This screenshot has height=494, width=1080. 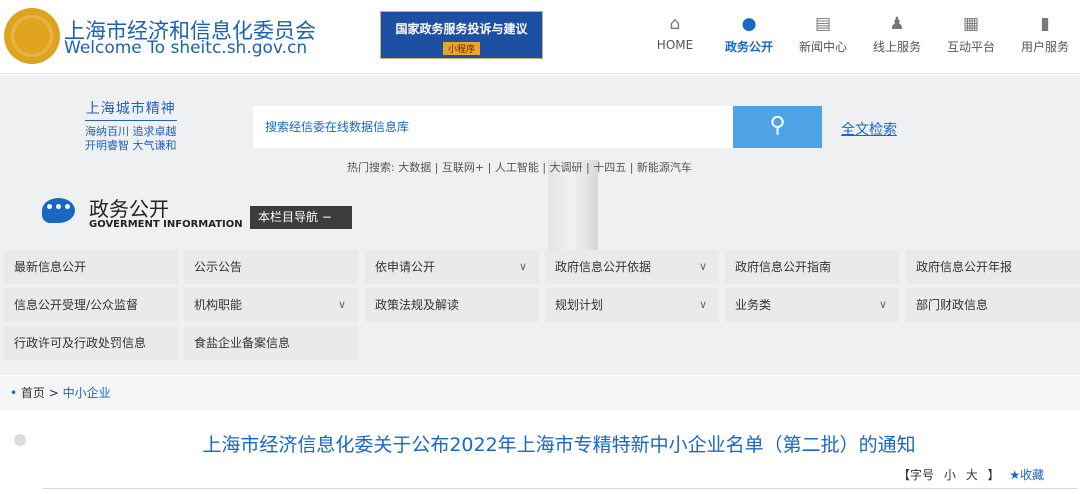 I want to click on section-title: 政务公开, so click(x=129, y=209).